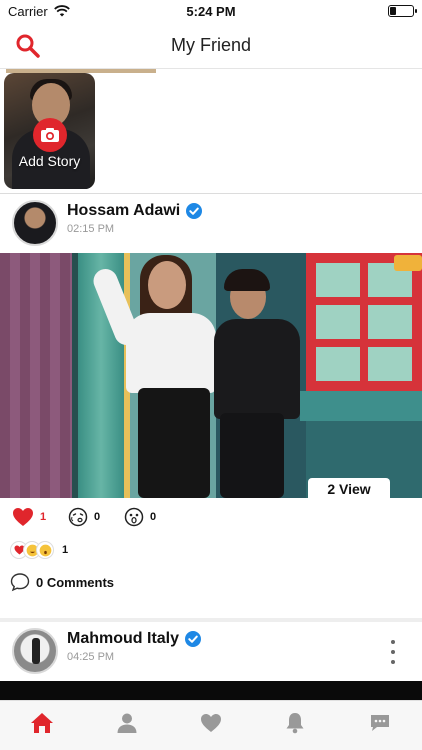 This screenshot has height=750, width=422. What do you see at coordinates (247, 280) in the screenshot?
I see `photo-person2-hair` at bounding box center [247, 280].